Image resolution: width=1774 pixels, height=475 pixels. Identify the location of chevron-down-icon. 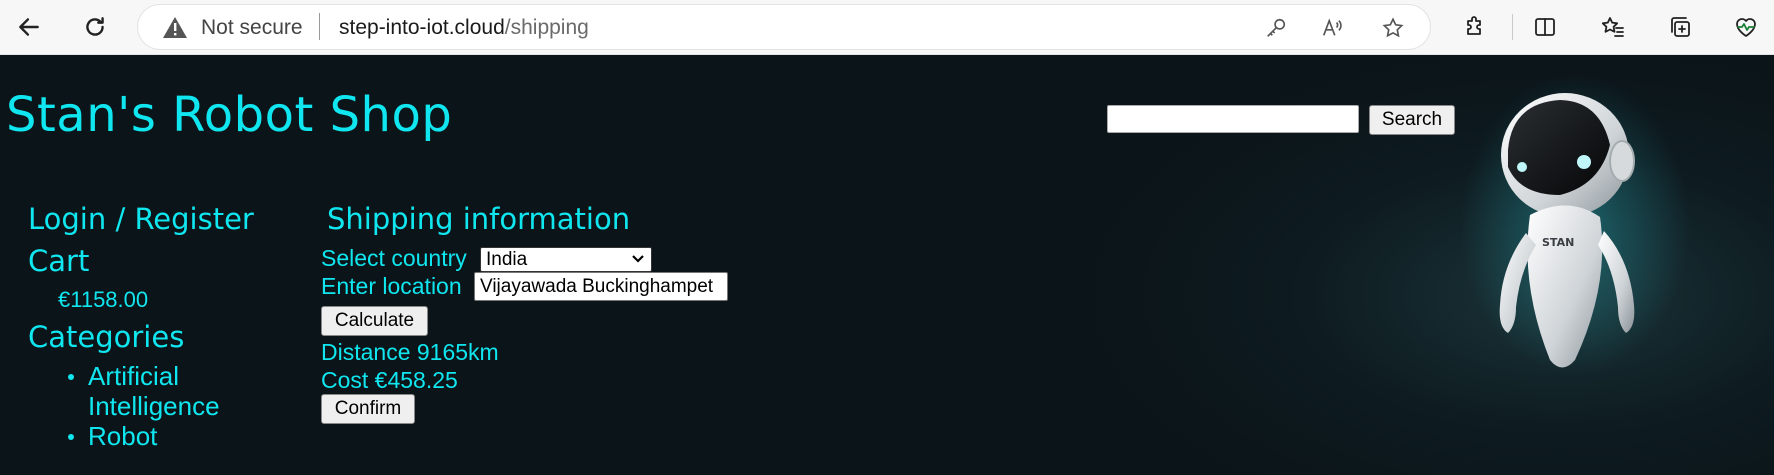
(638, 259).